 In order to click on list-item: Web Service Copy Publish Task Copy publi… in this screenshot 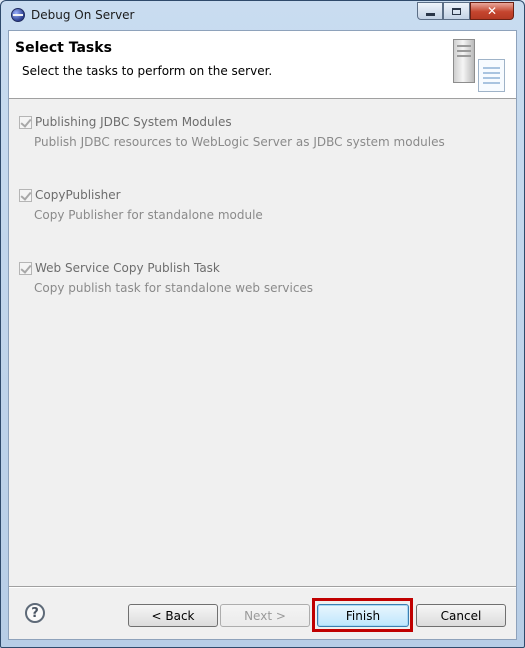, I will do `click(262, 276)`.